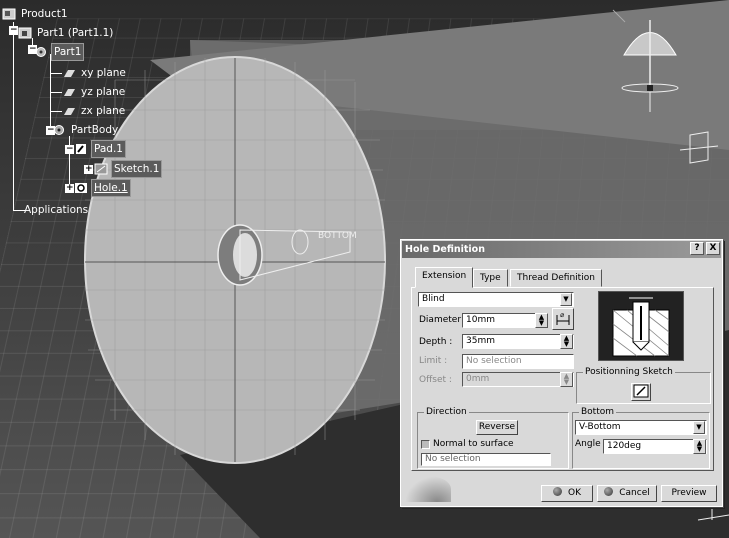 The image size is (729, 538). What do you see at coordinates (444, 277) in the screenshot?
I see `tab-extension: Extension` at bounding box center [444, 277].